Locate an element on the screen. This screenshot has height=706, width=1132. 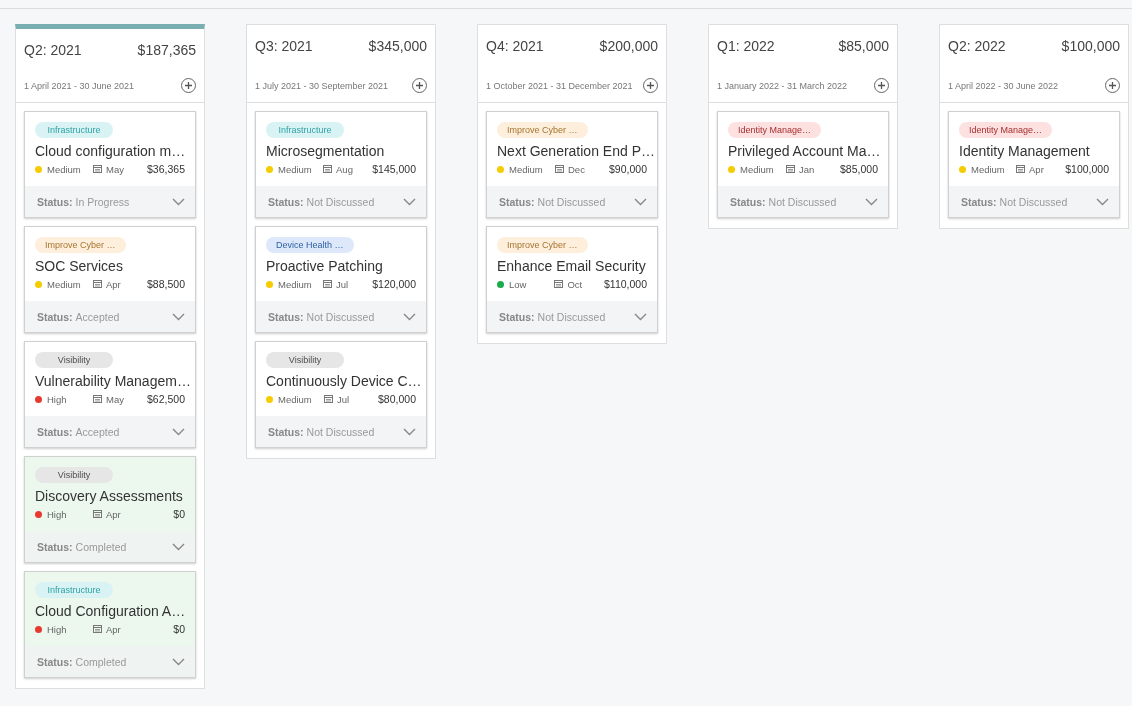
initiative-card: Identity Manage… Identity Management Medium Apr $100,000 Status: Not Discussed is located at coordinates (1034, 164).